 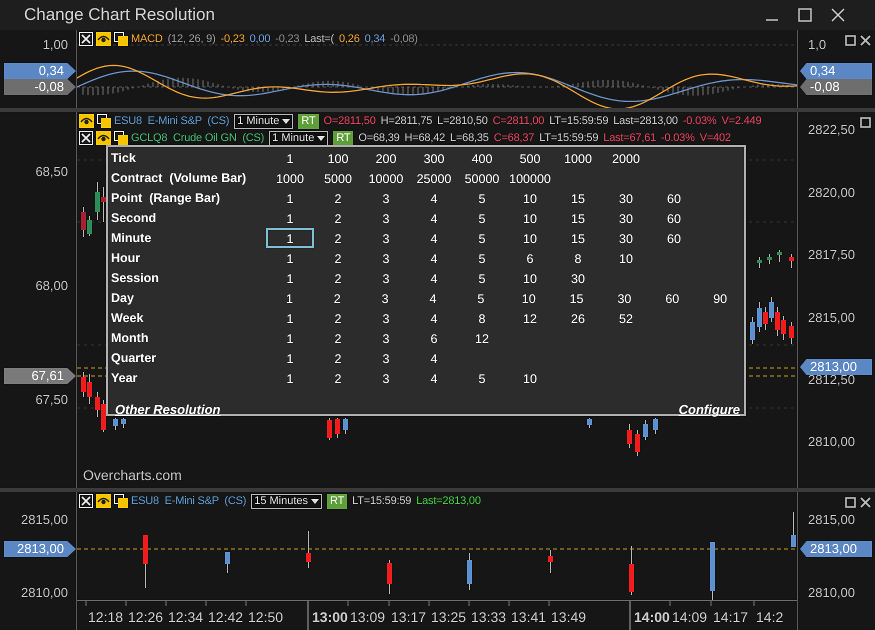 What do you see at coordinates (626, 318) in the screenshot?
I see `resolution-option: 52` at bounding box center [626, 318].